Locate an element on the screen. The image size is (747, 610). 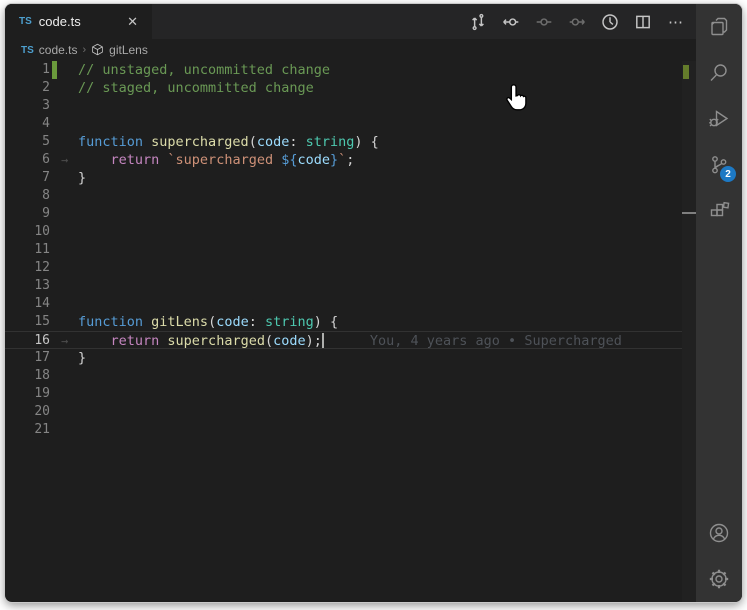
token-fn: gitLens is located at coordinates (180, 322).